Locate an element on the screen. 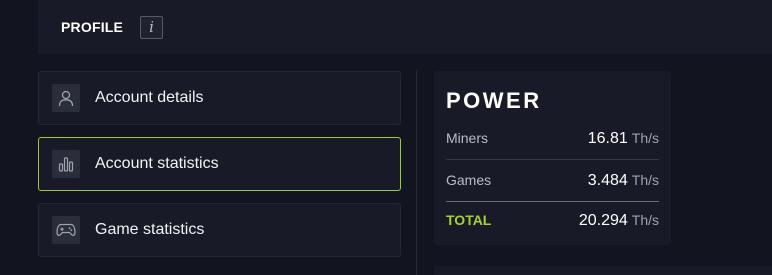 This screenshot has height=275, width=772. power-row-value-group: 16.81 Th/s is located at coordinates (623, 139).